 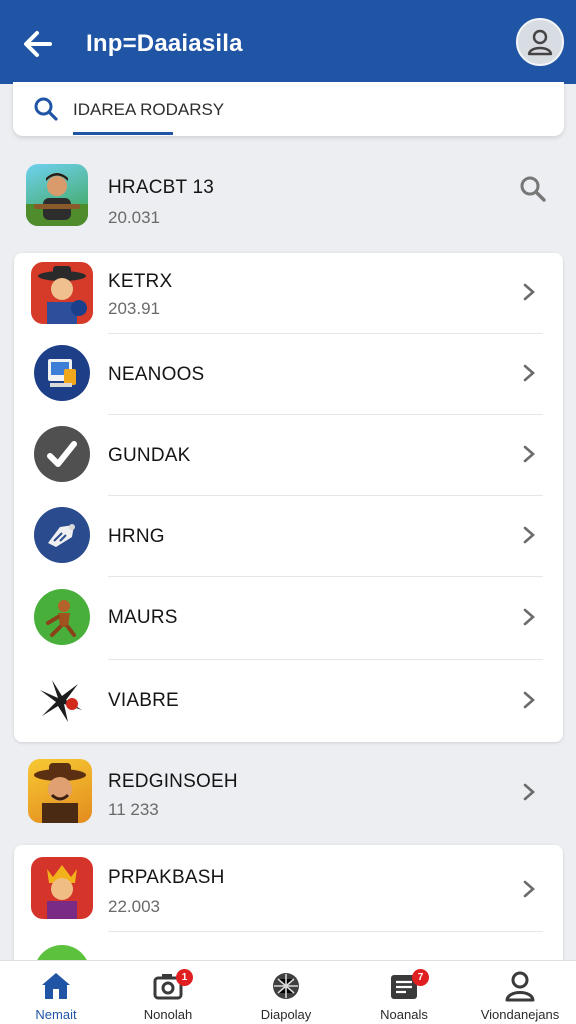 What do you see at coordinates (161, 187) in the screenshot?
I see `item-title: HRACBT 13` at bounding box center [161, 187].